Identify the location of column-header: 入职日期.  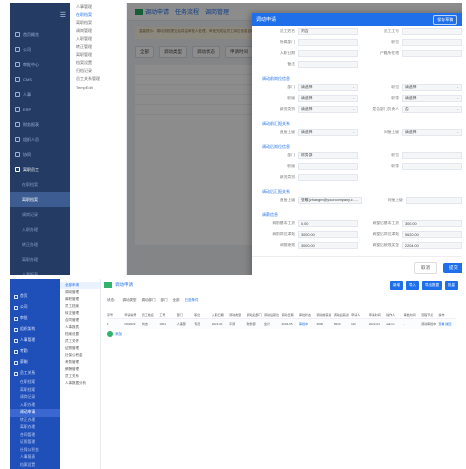
(220, 315).